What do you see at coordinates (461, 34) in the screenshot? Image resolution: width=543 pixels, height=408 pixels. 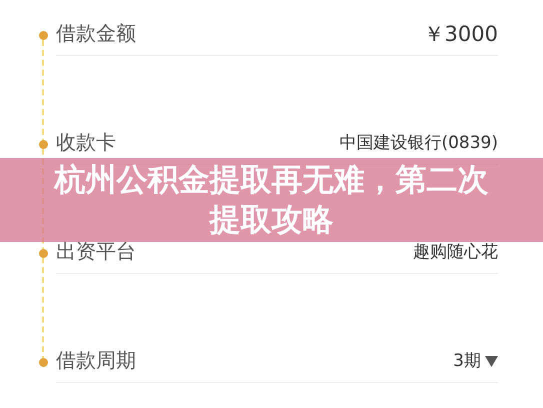 I see `field-value: ￥3000` at bounding box center [461, 34].